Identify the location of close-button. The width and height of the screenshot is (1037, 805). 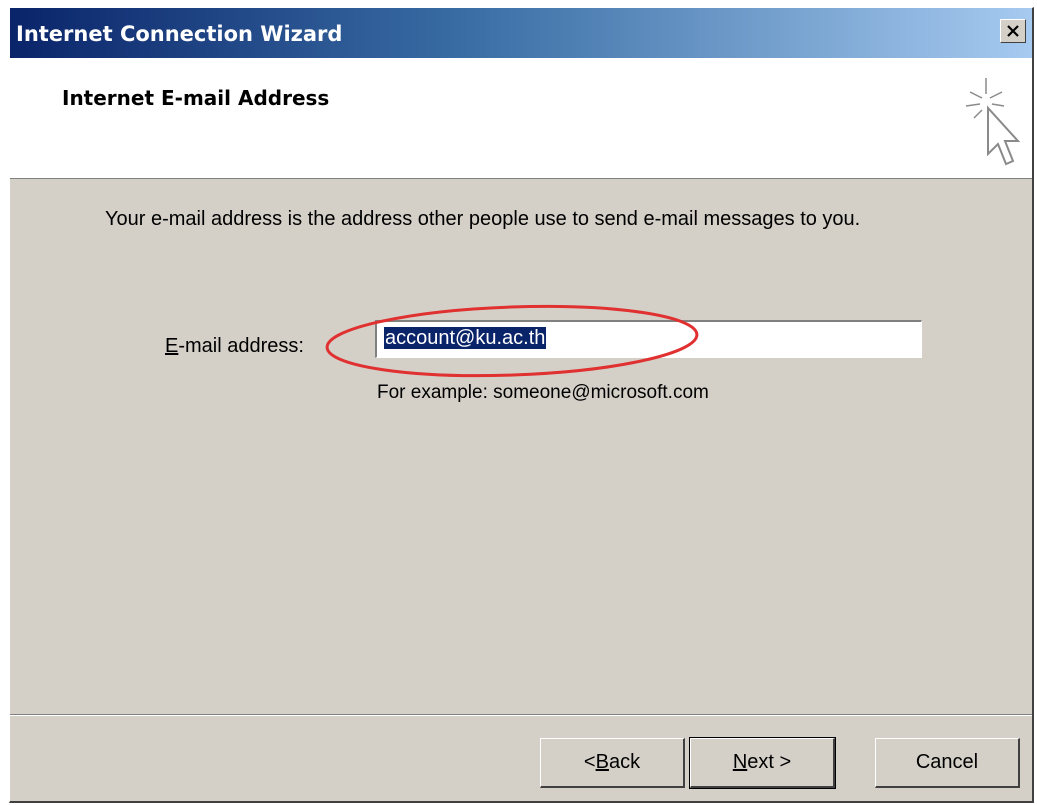
(1013, 31).